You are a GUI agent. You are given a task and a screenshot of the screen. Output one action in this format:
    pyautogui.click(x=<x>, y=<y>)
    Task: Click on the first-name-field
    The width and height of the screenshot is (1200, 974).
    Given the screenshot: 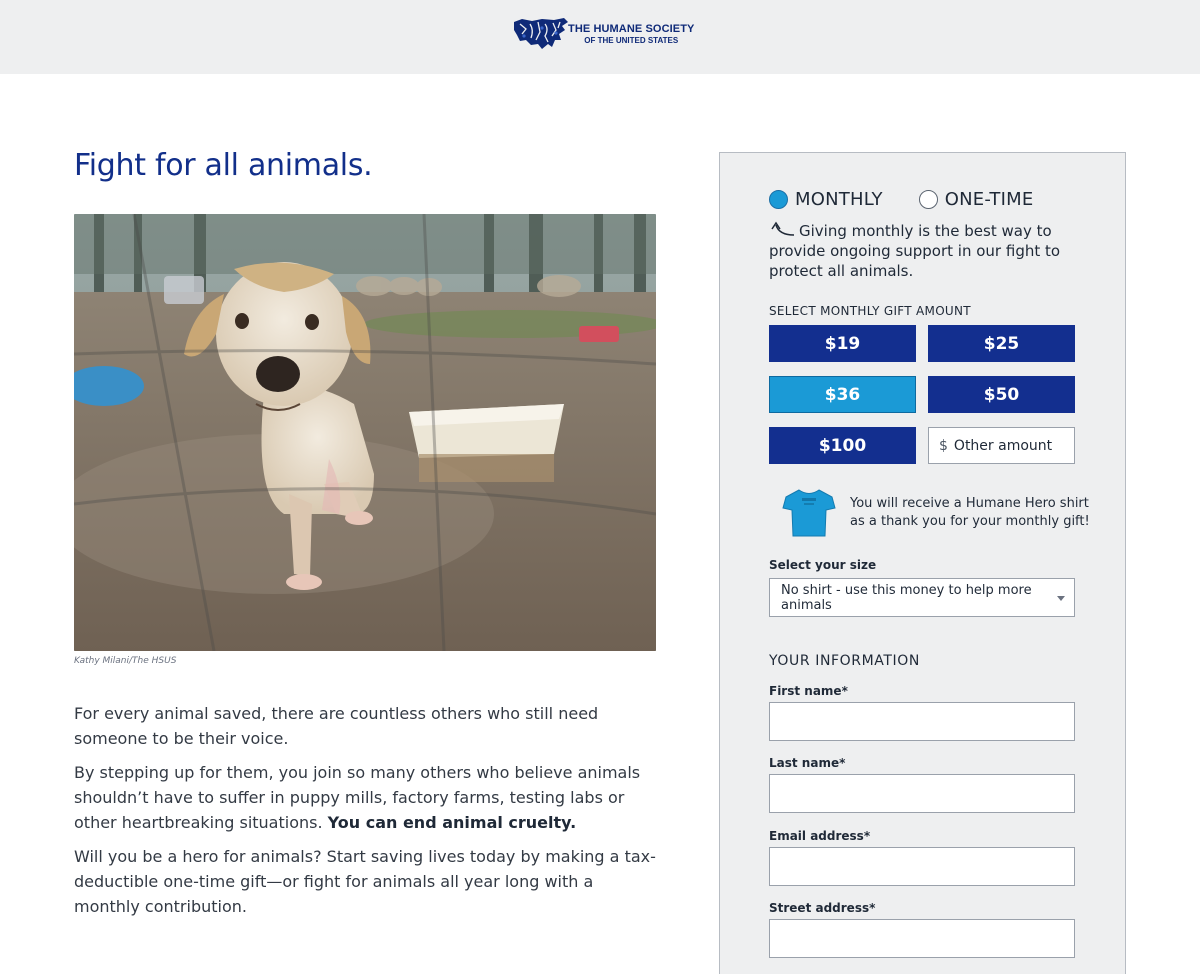 What is the action you would take?
    pyautogui.click(x=922, y=721)
    